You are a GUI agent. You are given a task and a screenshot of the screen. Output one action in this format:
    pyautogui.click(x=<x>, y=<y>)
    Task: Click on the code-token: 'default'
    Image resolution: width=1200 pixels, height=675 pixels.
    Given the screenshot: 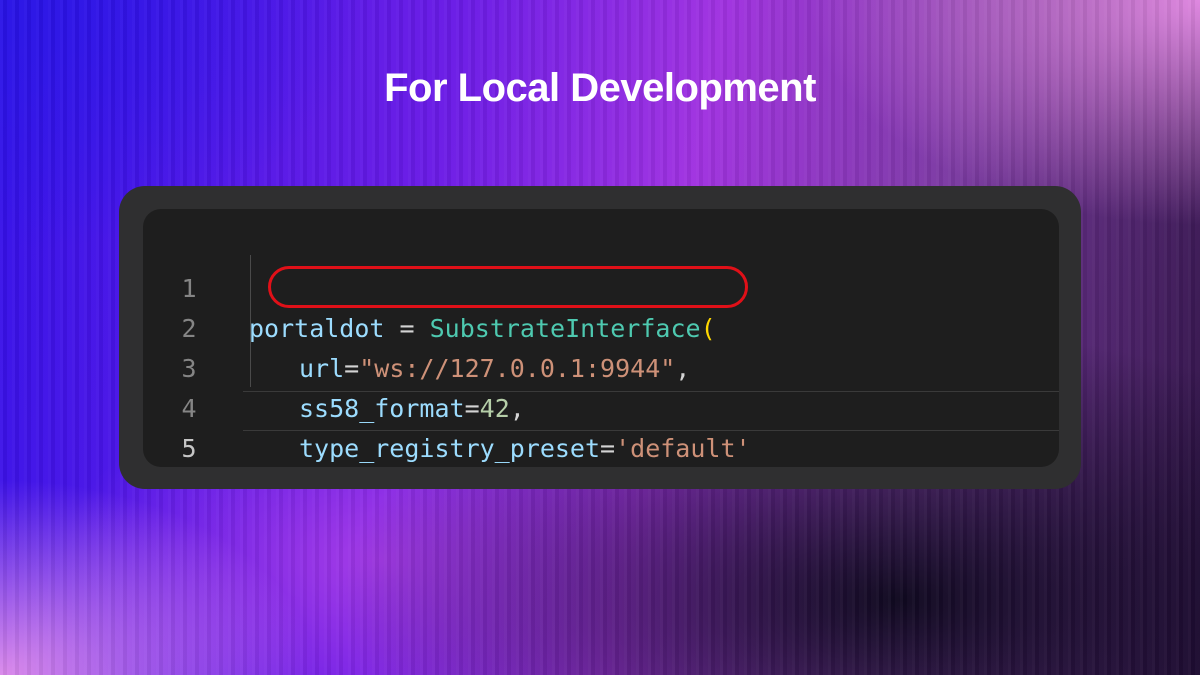 What is the action you would take?
    pyautogui.click(x=683, y=448)
    